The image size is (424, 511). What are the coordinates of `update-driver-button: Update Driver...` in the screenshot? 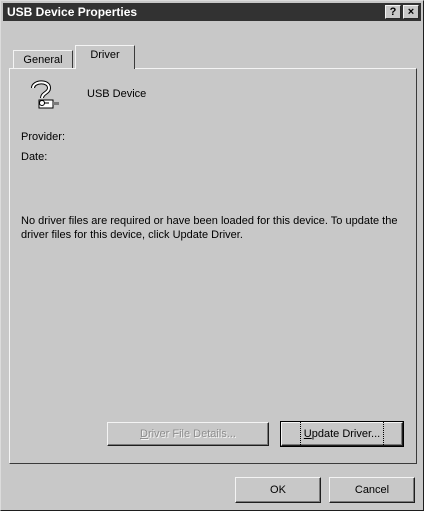 It's located at (342, 434).